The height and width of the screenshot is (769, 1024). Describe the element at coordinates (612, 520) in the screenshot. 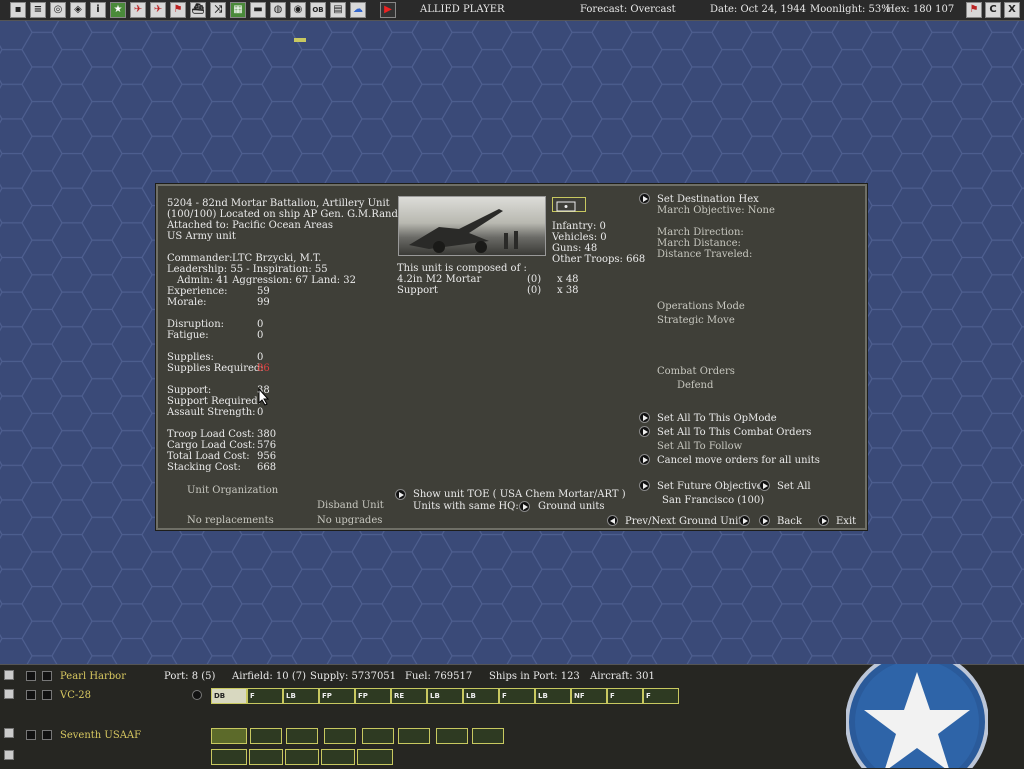

I see `prev-unit-arrow-icon` at that location.